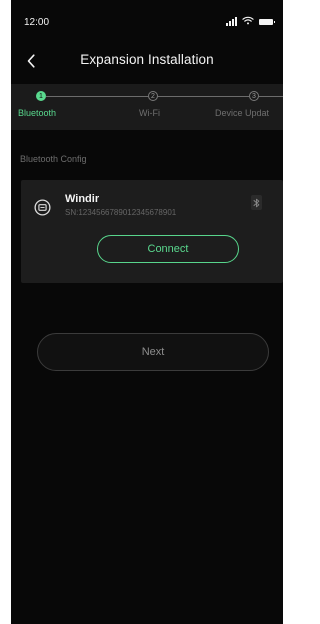 This screenshot has height=624, width=320. I want to click on bluetooth-icon, so click(256, 202).